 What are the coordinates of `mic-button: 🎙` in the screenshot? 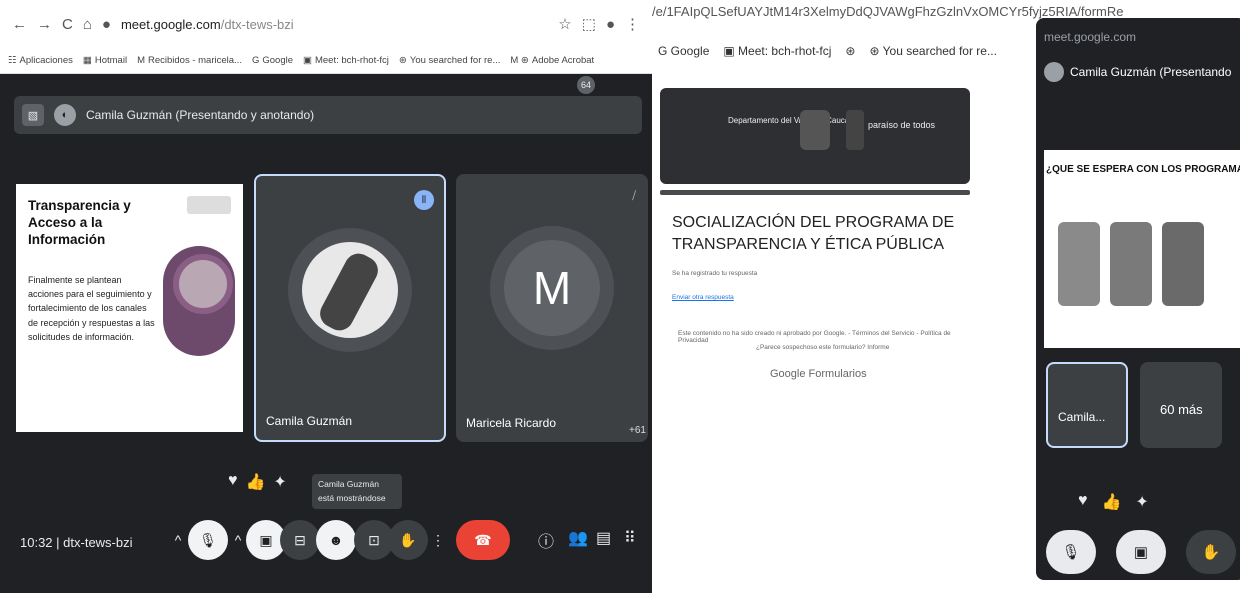 It's located at (208, 540).